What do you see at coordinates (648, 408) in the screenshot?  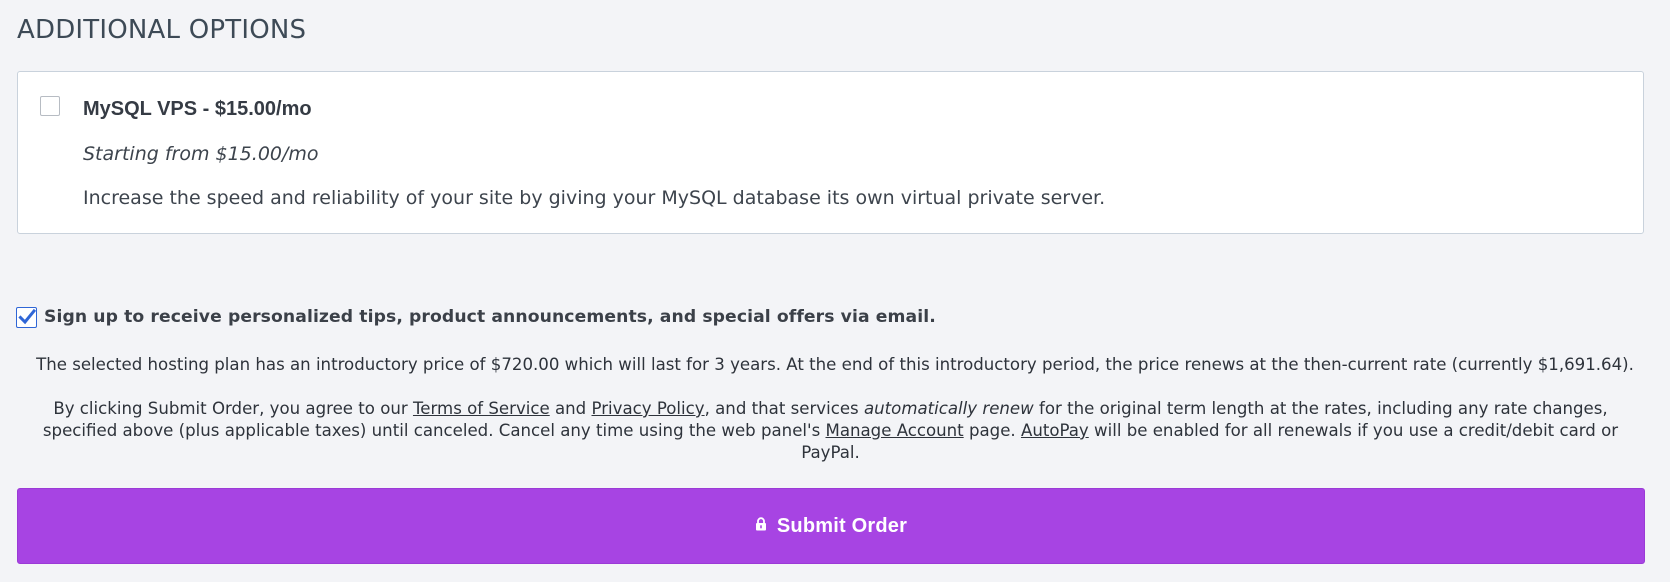 I see `privacy-policy-link: Privacy Policy` at bounding box center [648, 408].